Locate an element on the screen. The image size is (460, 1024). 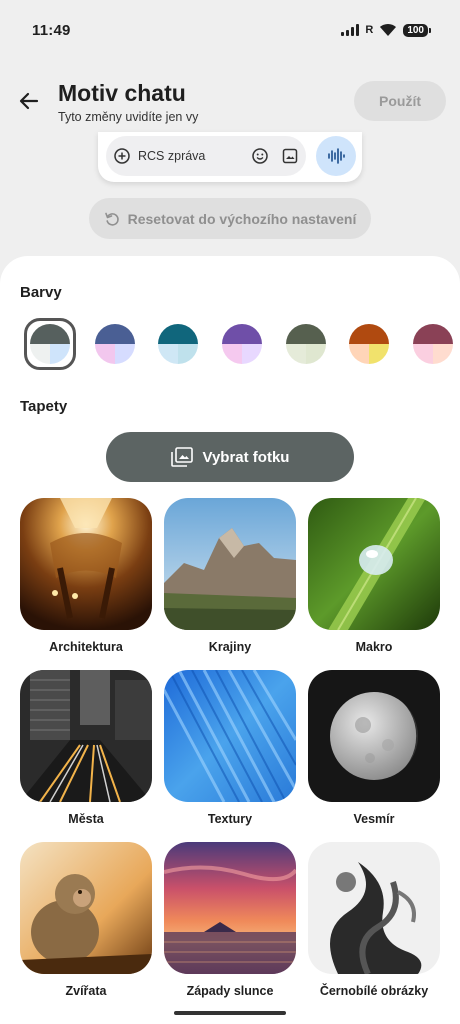
compose-field: RCS zpráva is located at coordinates (206, 156).